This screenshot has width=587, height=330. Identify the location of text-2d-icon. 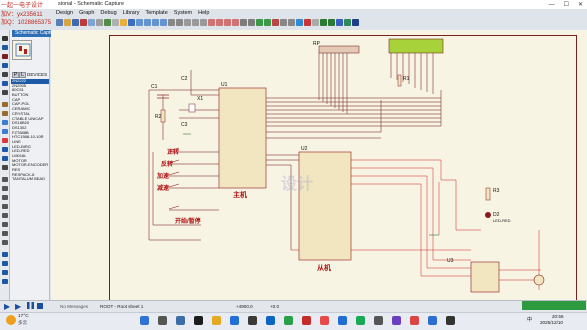
(5, 224).